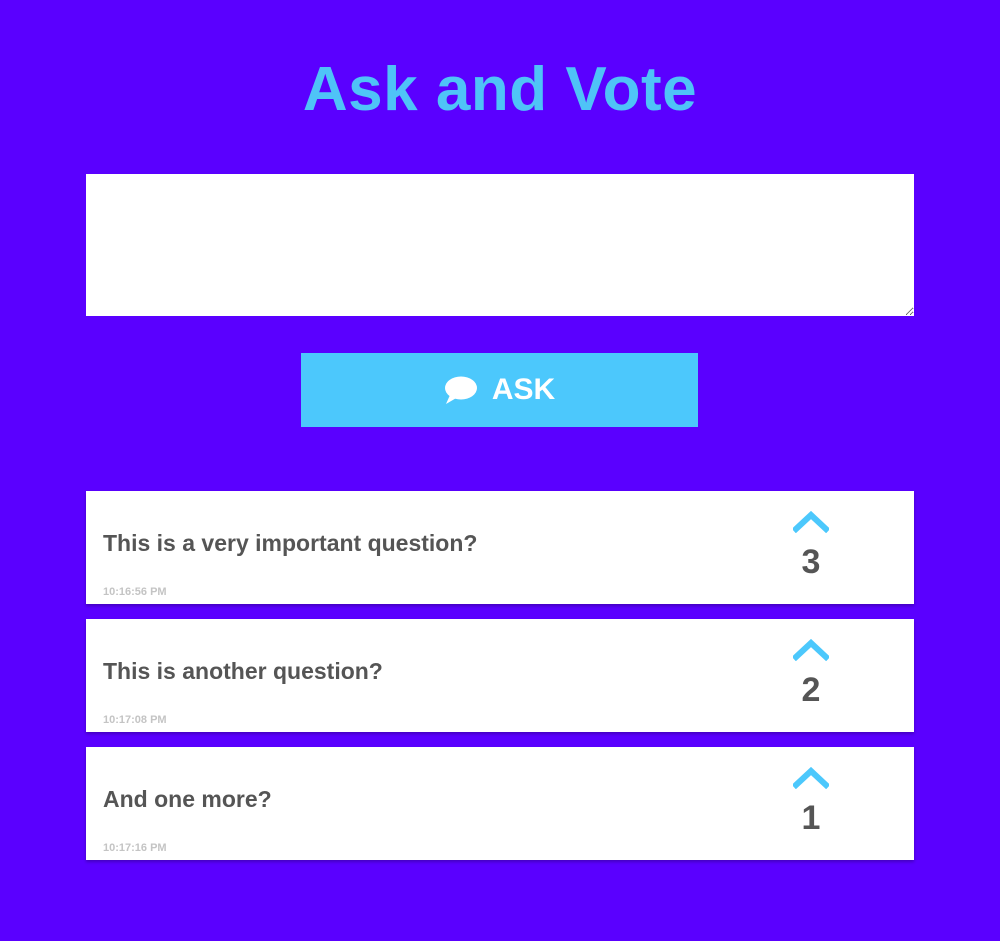  I want to click on question-timestamp: 10:17:16 PM, so click(135, 848).